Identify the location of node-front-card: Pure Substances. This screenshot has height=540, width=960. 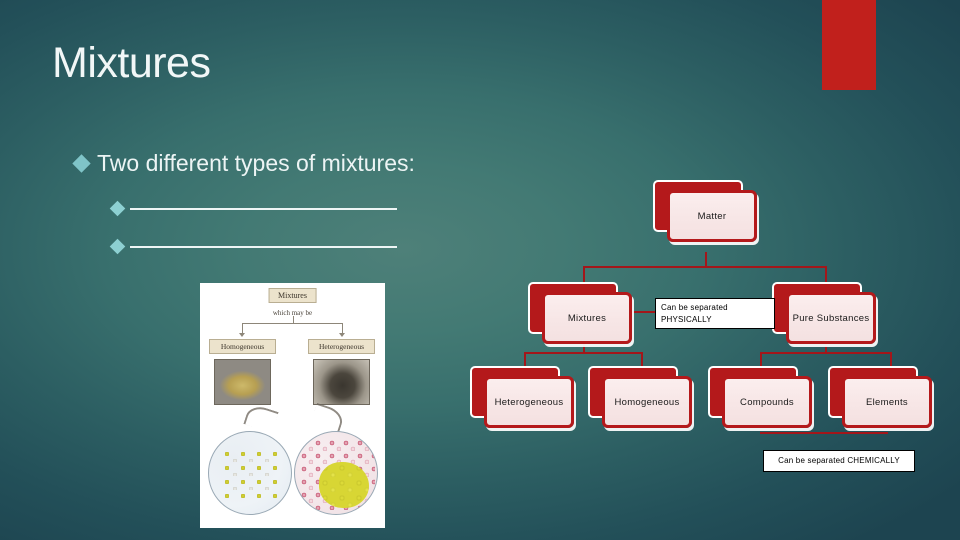
(831, 318).